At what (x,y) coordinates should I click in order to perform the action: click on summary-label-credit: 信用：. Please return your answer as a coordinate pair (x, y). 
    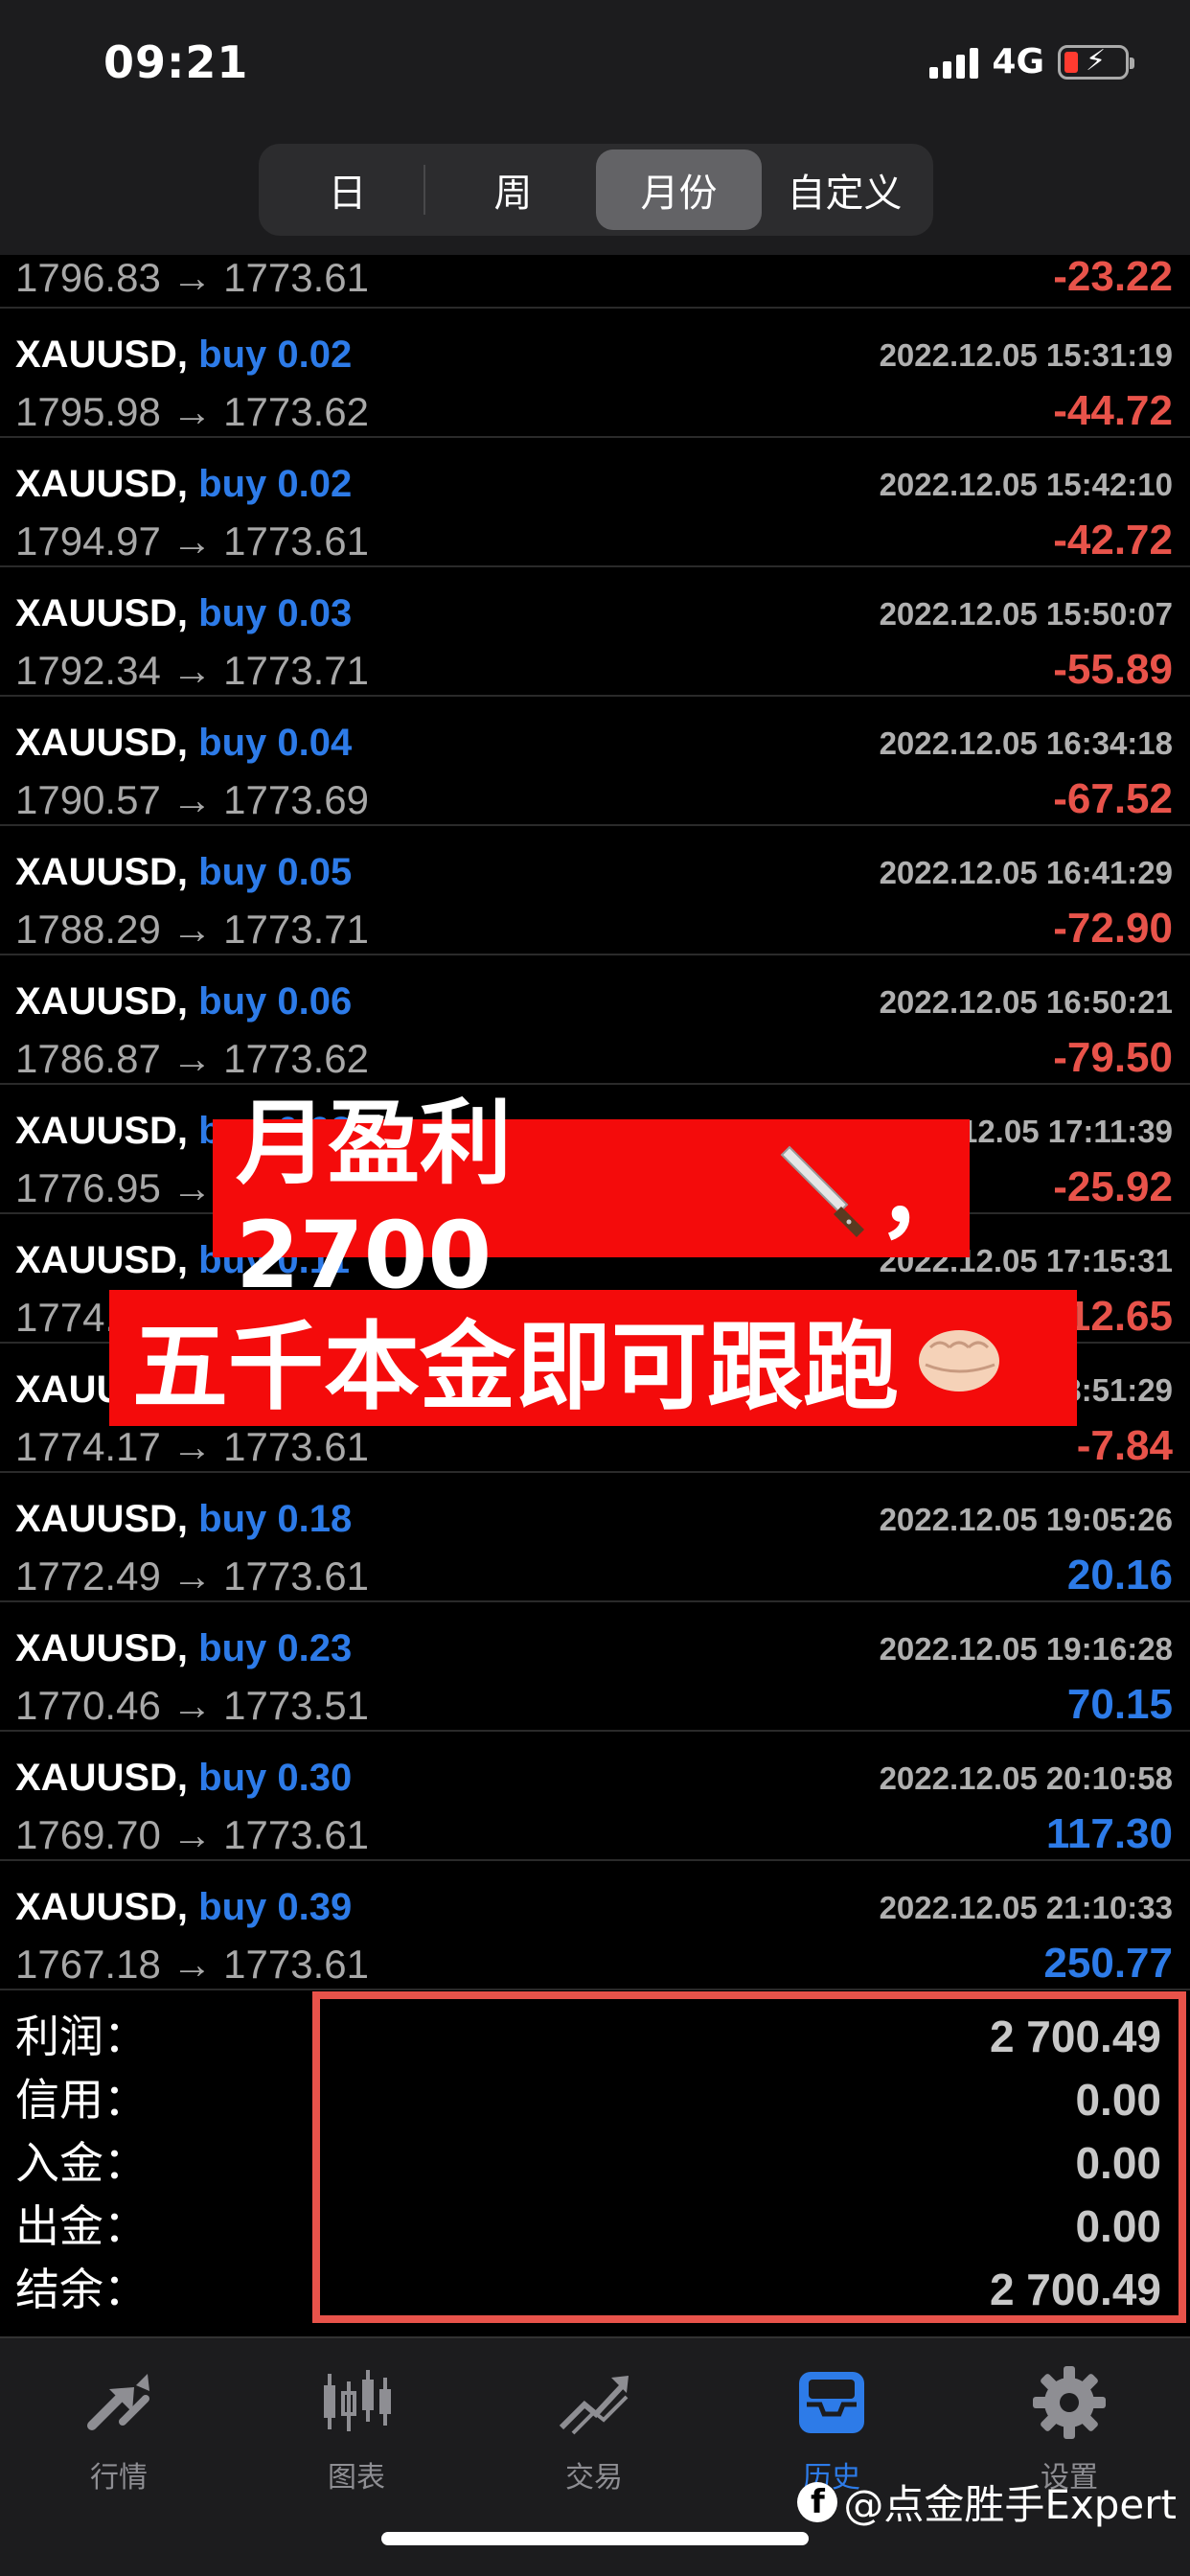
    Looking at the image, I should click on (82, 2100).